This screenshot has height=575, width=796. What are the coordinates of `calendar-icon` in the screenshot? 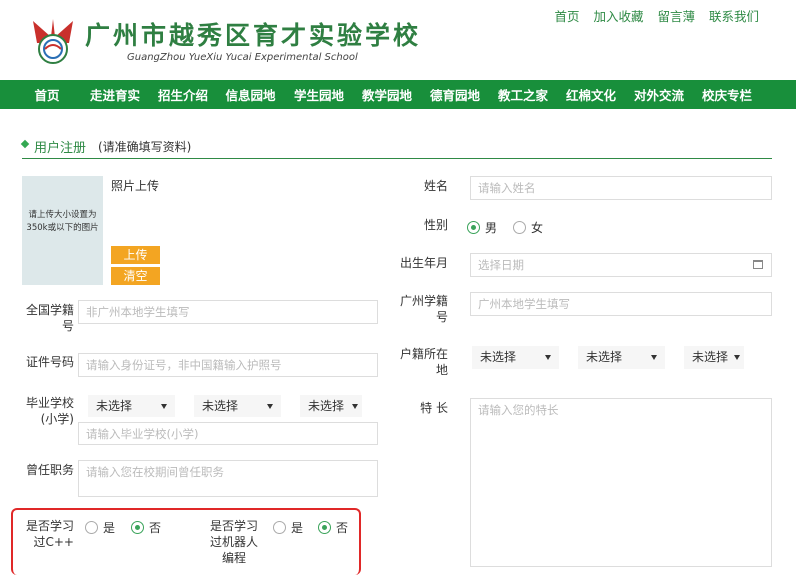 It's located at (758, 264).